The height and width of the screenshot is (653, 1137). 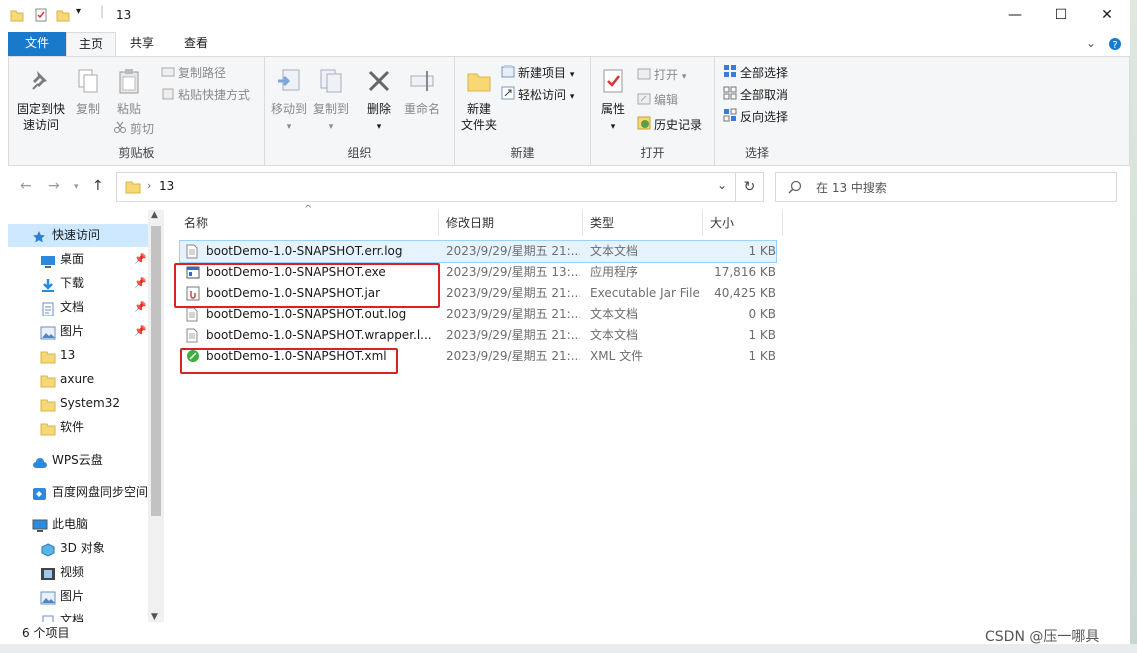 I want to click on new-folder-quick-icon, so click(x=63, y=16).